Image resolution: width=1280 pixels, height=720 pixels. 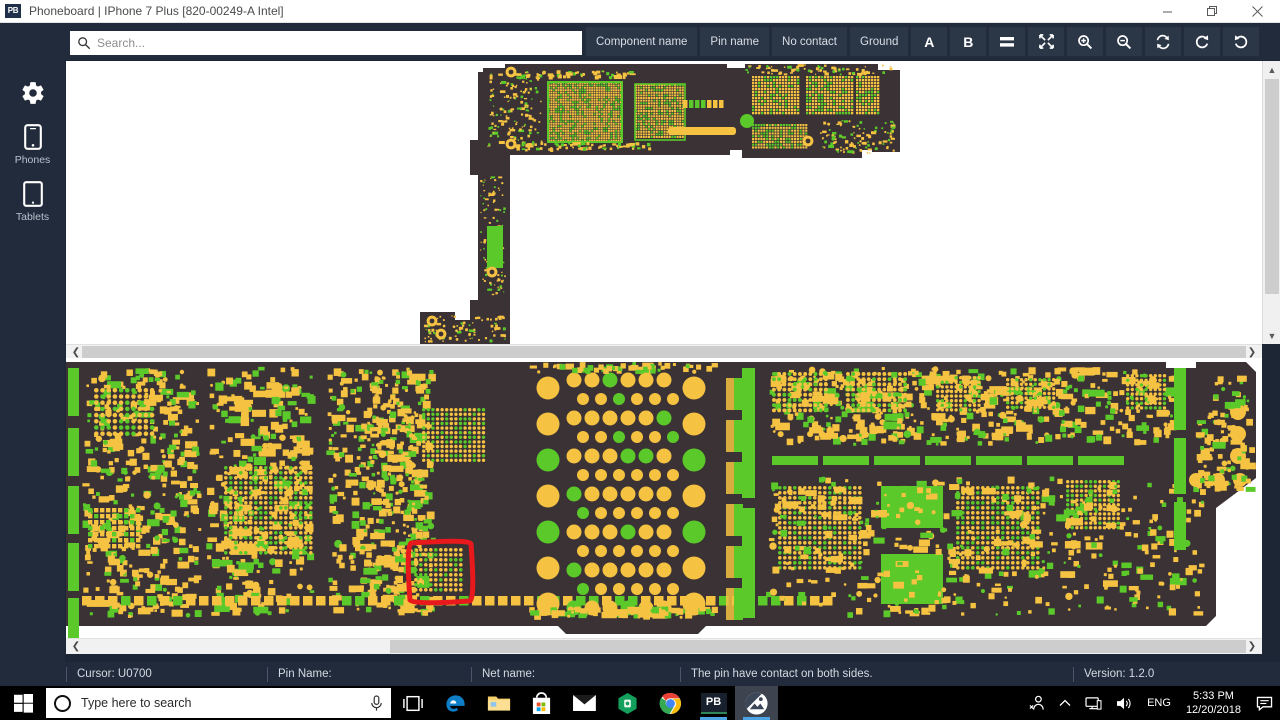 I want to click on bottom-panel-hscrollbar: ❮ ❯, so click(x=664, y=646).